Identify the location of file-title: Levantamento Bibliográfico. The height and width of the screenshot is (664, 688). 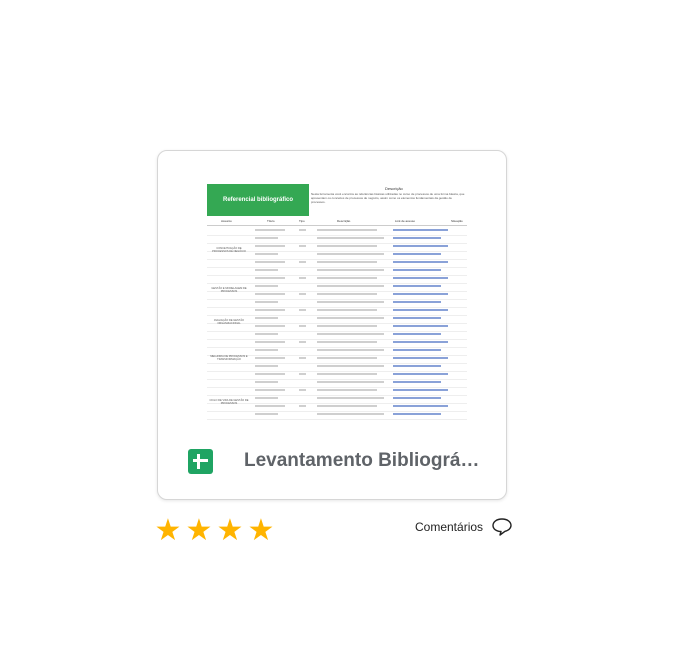
(364, 461).